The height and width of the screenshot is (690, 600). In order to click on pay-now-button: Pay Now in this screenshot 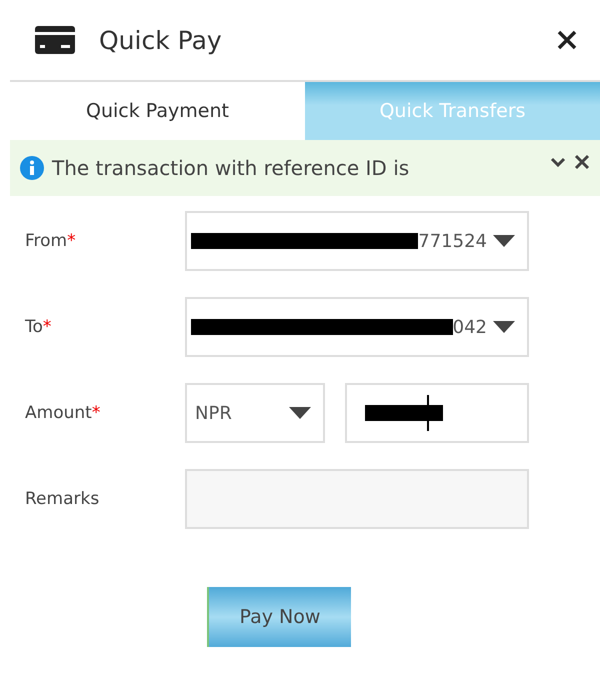, I will do `click(279, 617)`.